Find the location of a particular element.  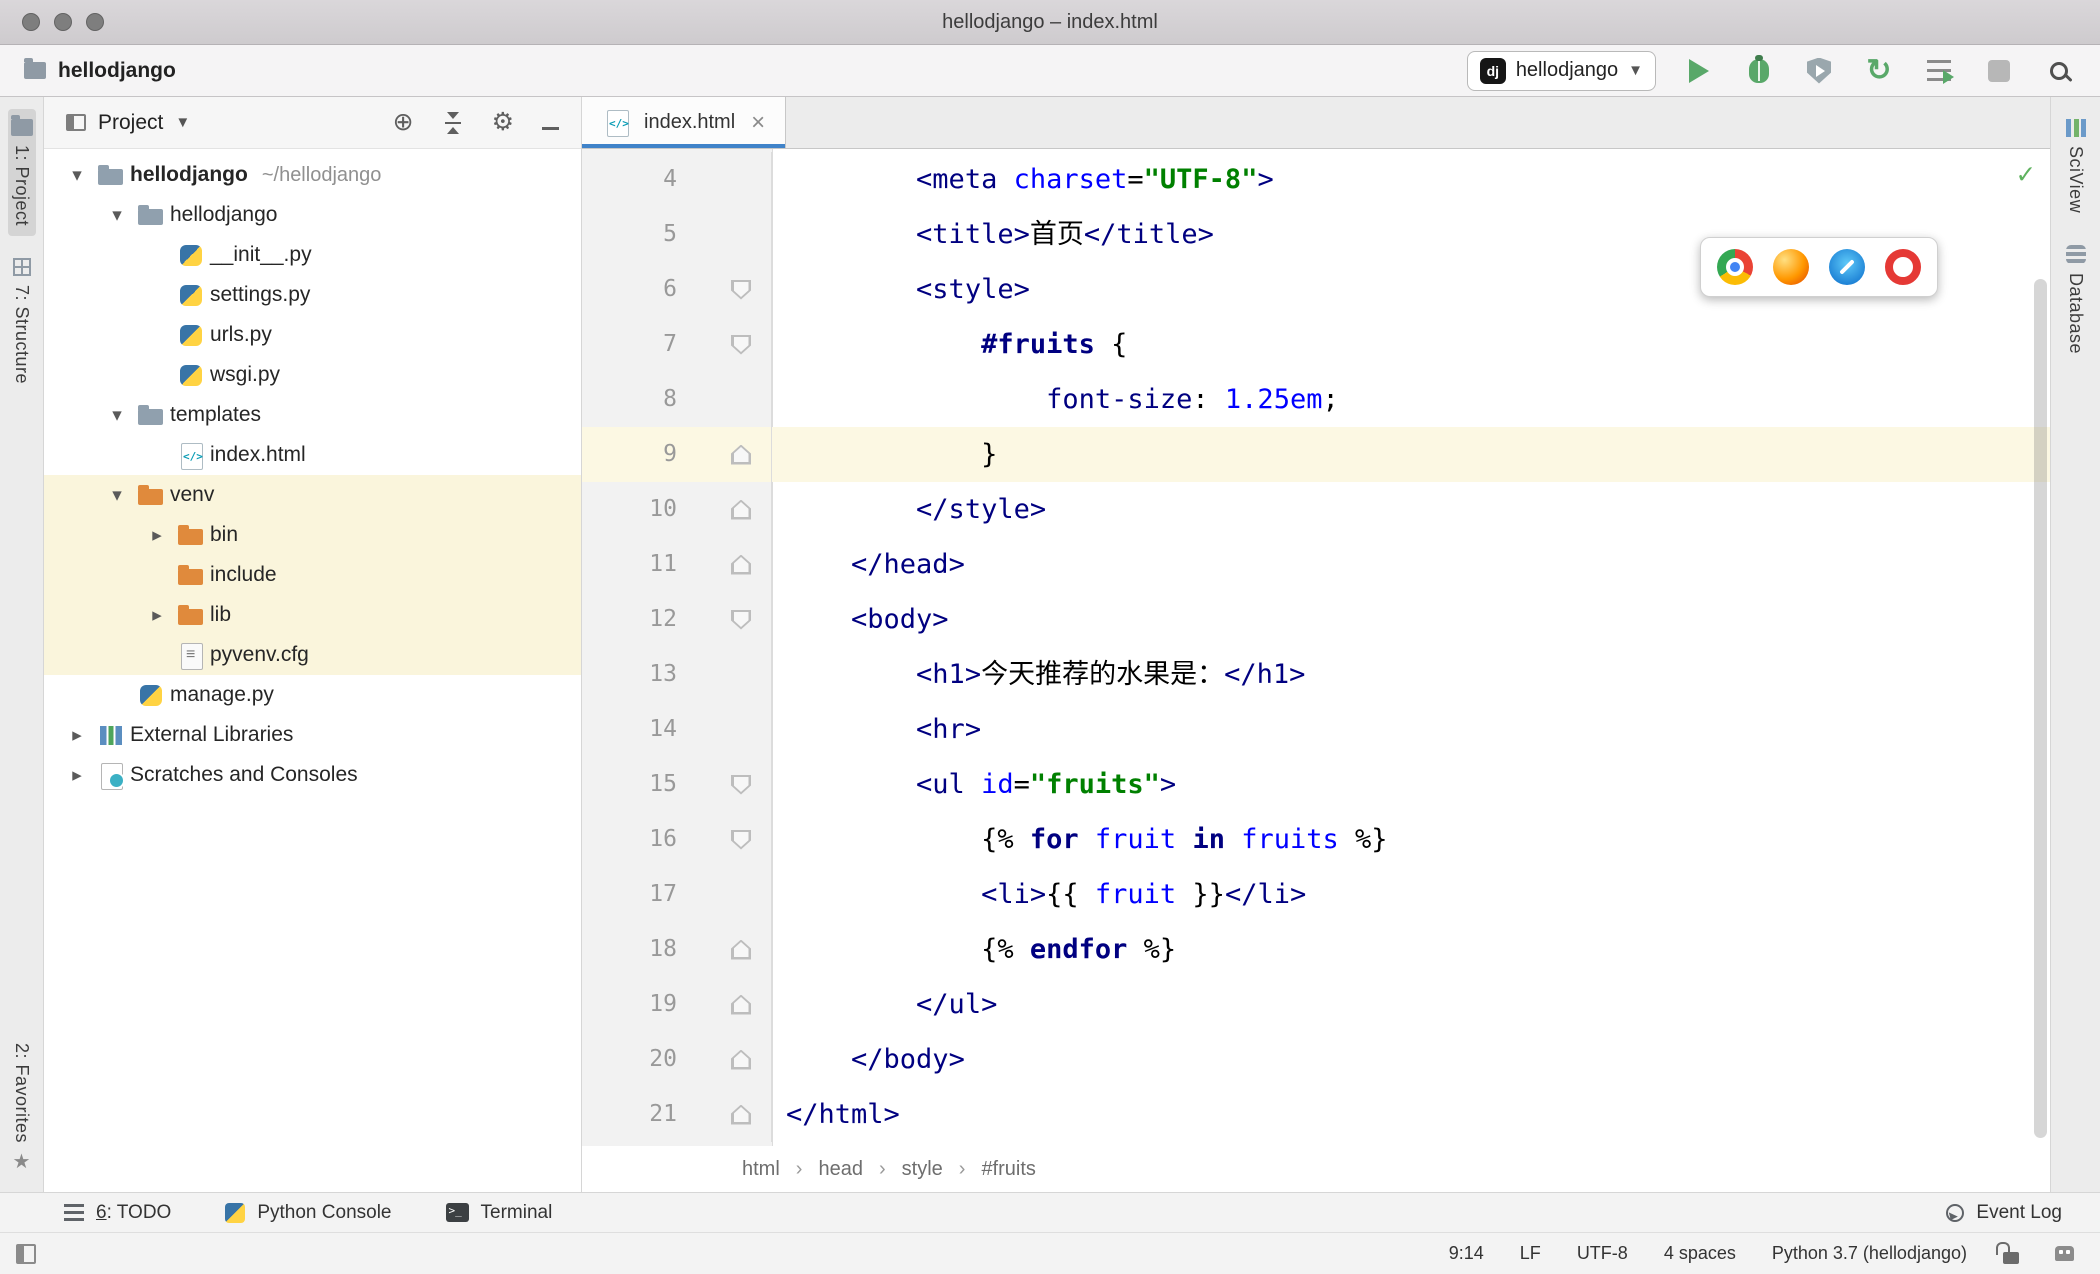

firefox-browser-icon is located at coordinates (1791, 267).